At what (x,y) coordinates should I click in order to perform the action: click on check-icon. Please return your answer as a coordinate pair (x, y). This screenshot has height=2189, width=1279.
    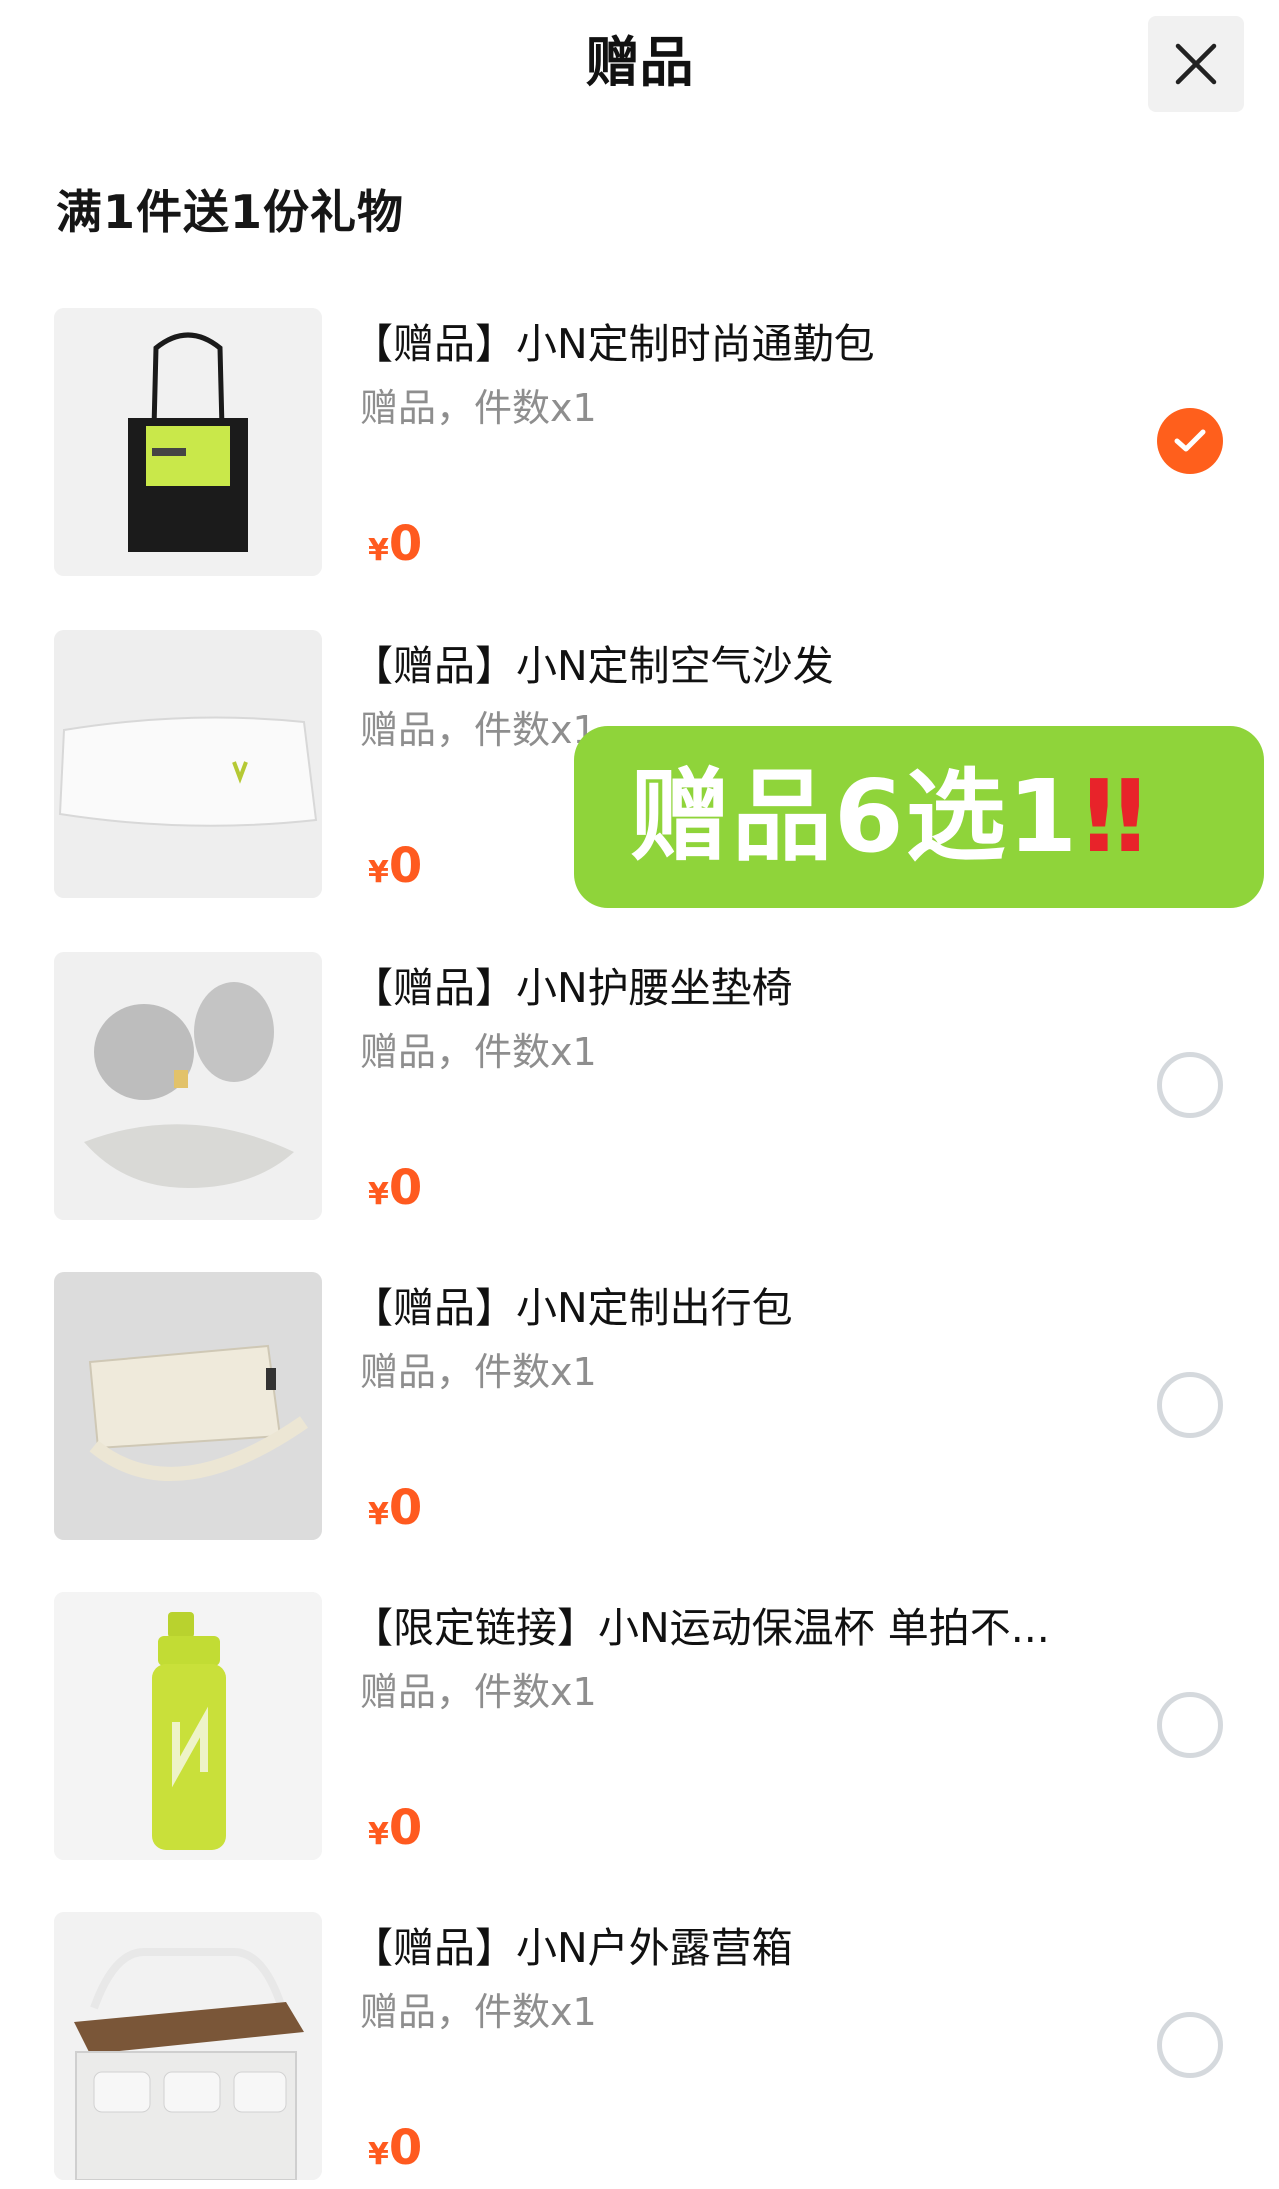
    Looking at the image, I should click on (1190, 440).